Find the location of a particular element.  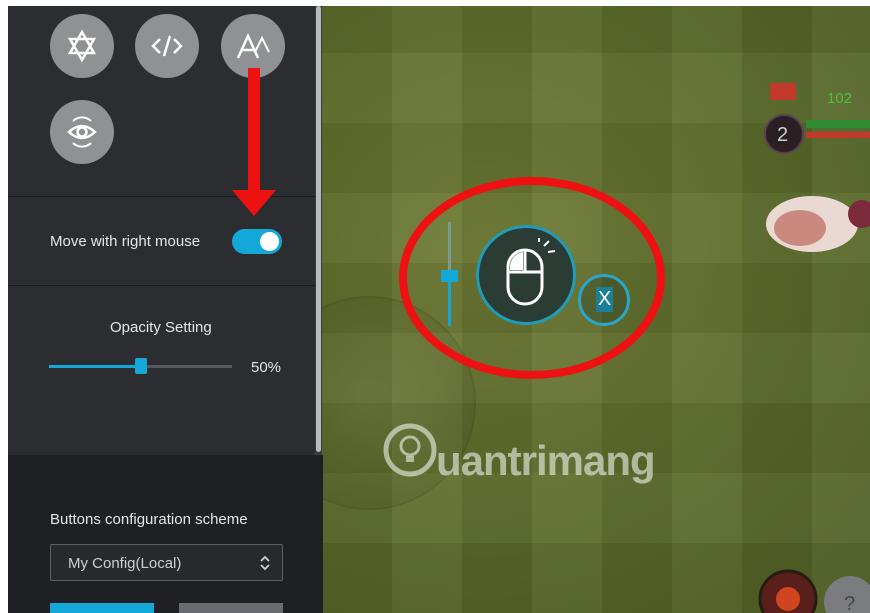

widget-close-button: X is located at coordinates (604, 299).